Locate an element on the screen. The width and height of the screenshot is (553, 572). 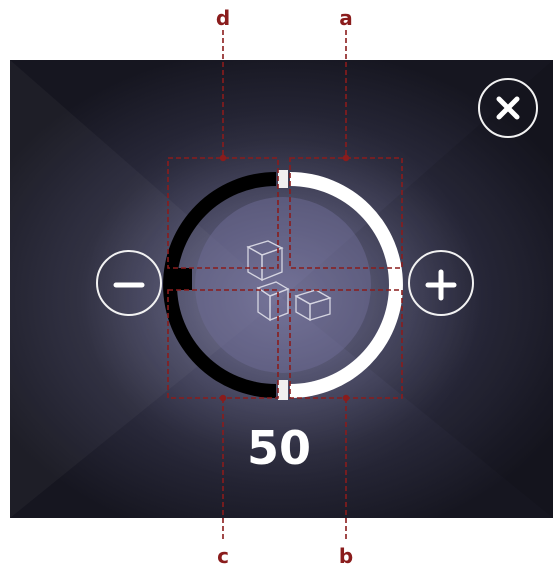
close-button is located at coordinates (508, 108).